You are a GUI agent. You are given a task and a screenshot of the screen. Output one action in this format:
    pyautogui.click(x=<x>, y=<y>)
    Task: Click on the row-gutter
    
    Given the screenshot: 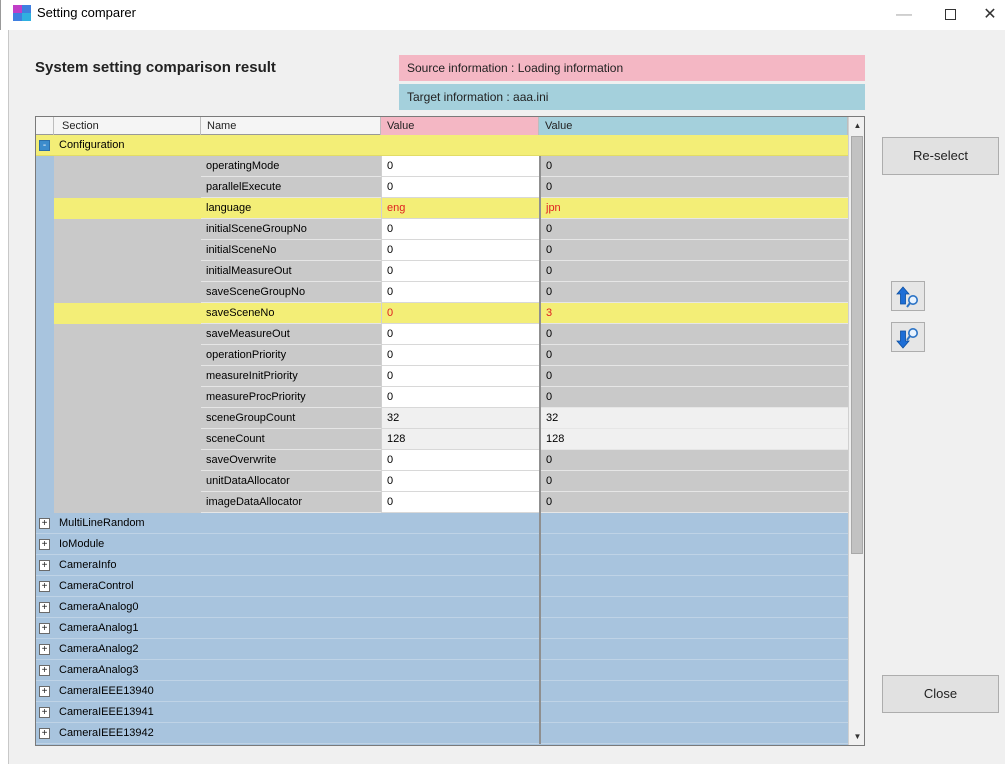 What is the action you would take?
    pyautogui.click(x=45, y=229)
    